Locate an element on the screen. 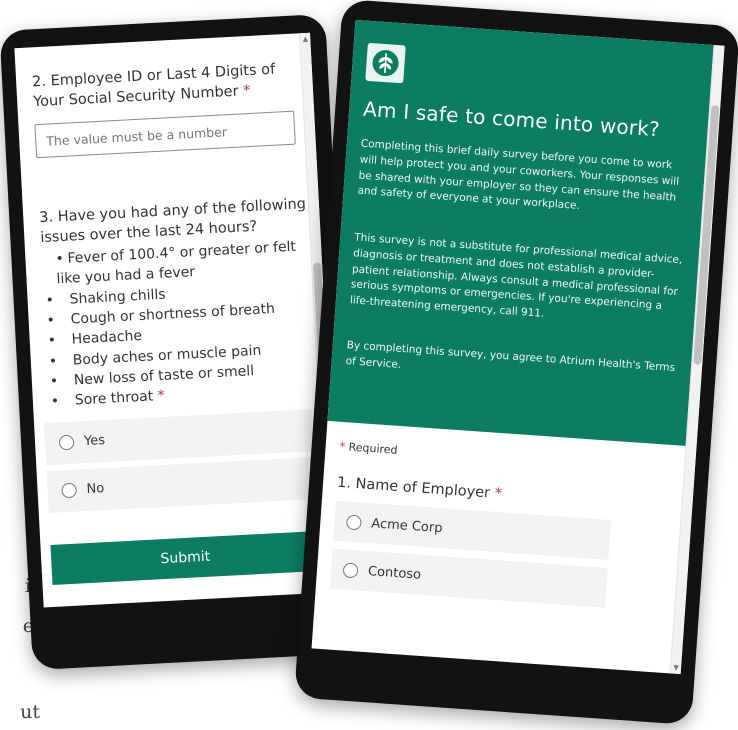  submit-button: Submit is located at coordinates (185, 557).